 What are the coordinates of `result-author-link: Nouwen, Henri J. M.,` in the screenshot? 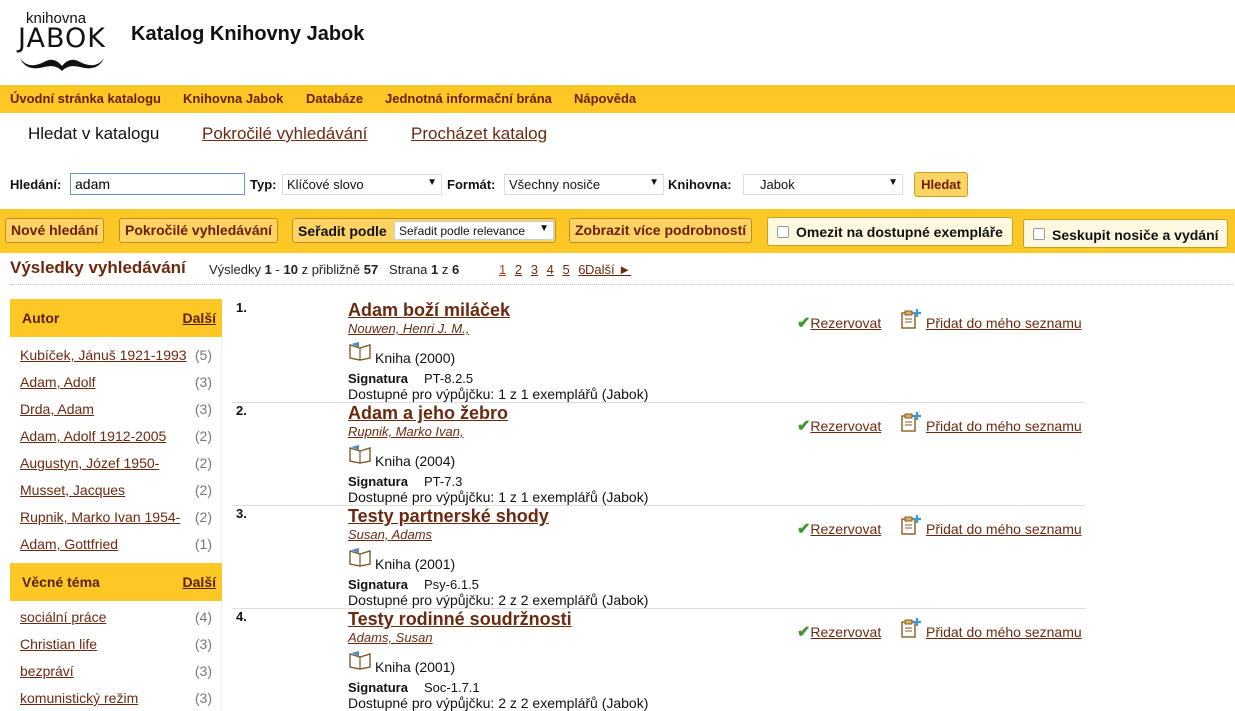 It's located at (408, 328).